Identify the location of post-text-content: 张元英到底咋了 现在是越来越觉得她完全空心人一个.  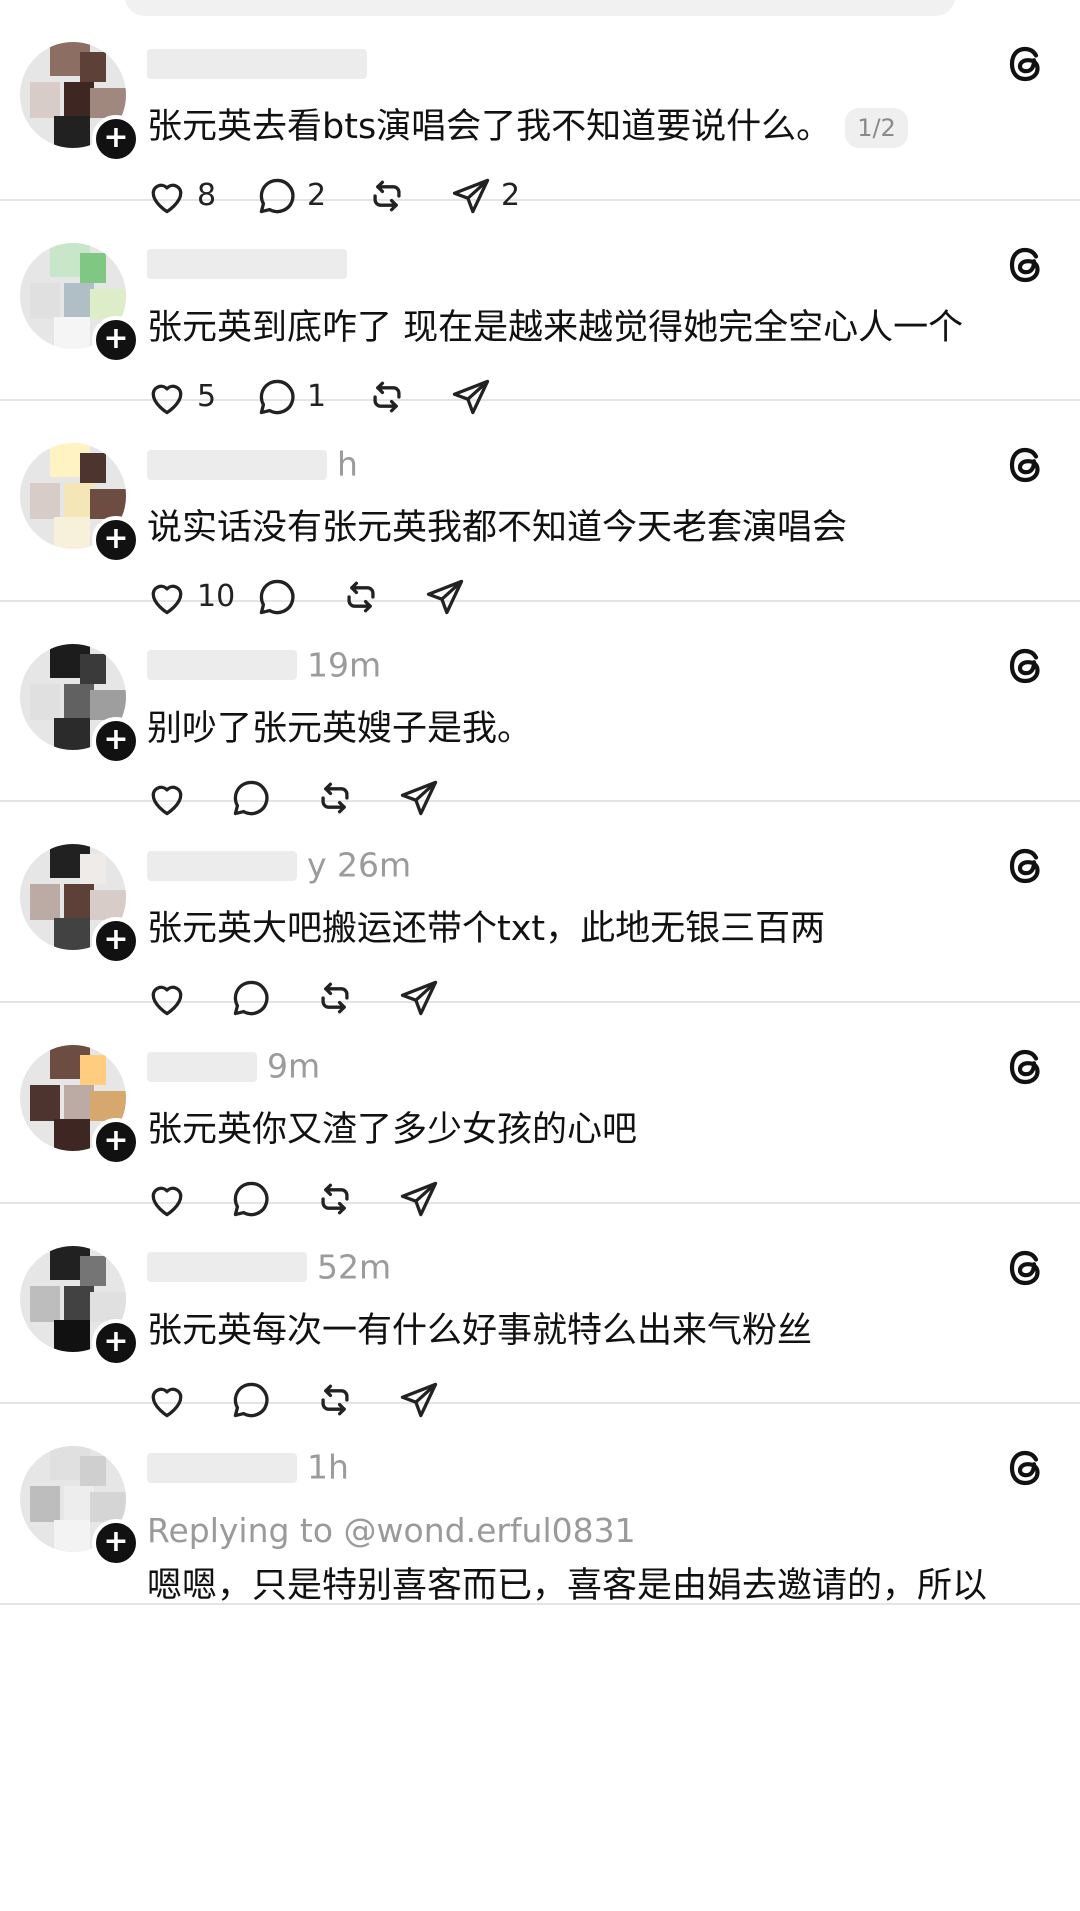
(555, 327).